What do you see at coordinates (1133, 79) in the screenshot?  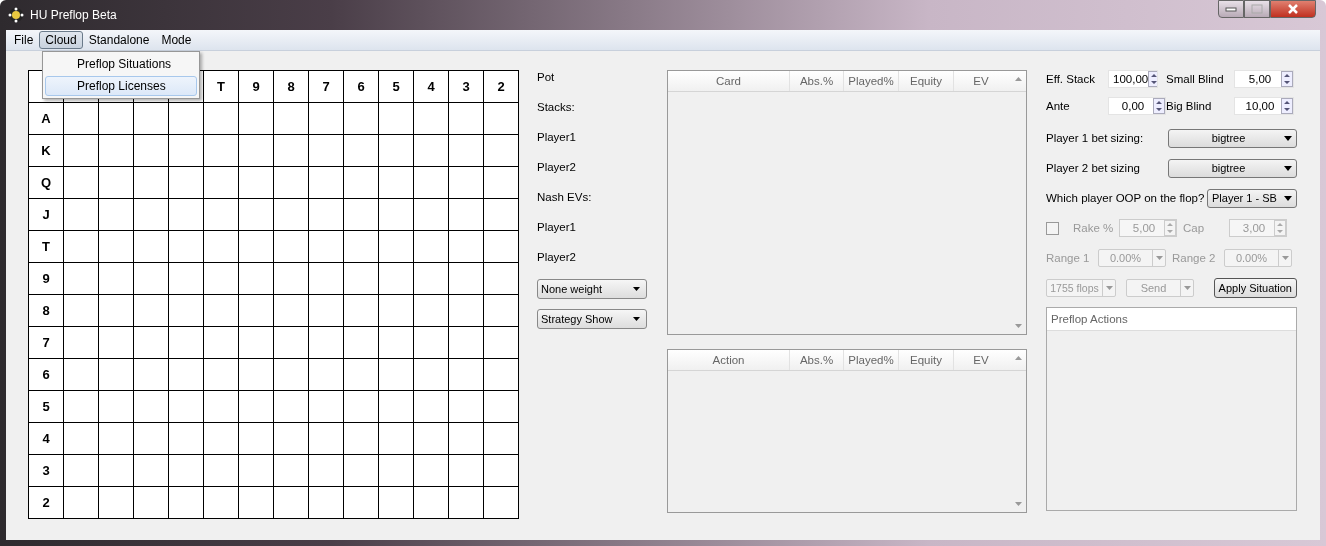 I see `spin-field: 100,00` at bounding box center [1133, 79].